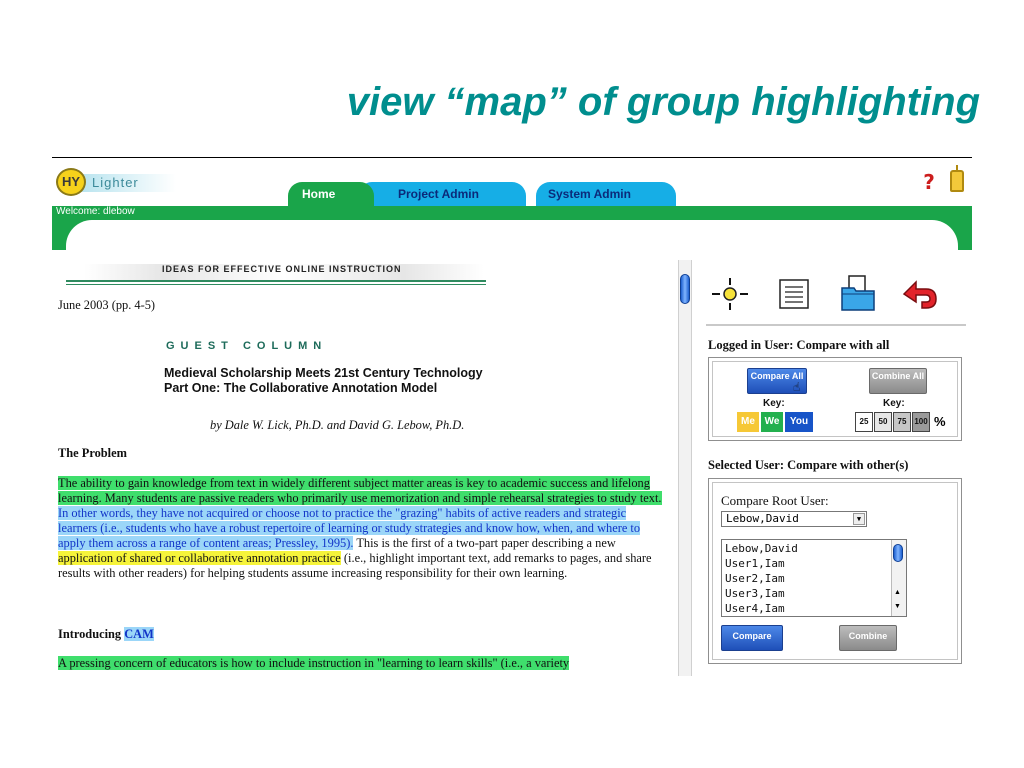 The image size is (1024, 768). I want to click on heading-introducing-text: Introducing, so click(91, 634).